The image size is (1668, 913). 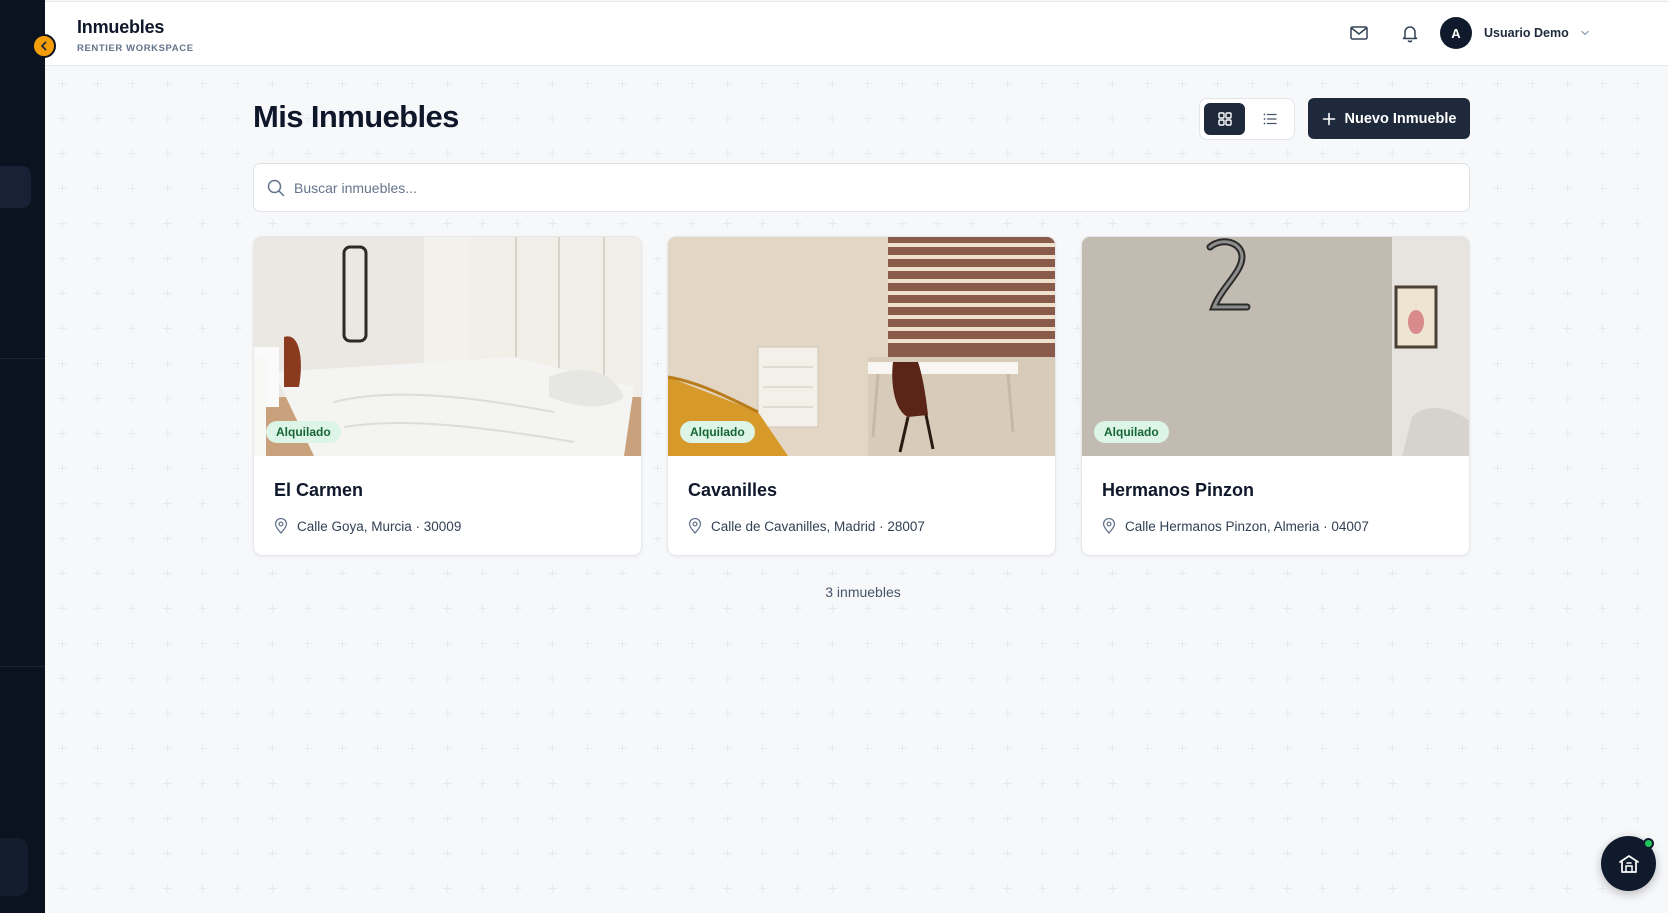 What do you see at coordinates (276, 188) in the screenshot?
I see `search-icon` at bounding box center [276, 188].